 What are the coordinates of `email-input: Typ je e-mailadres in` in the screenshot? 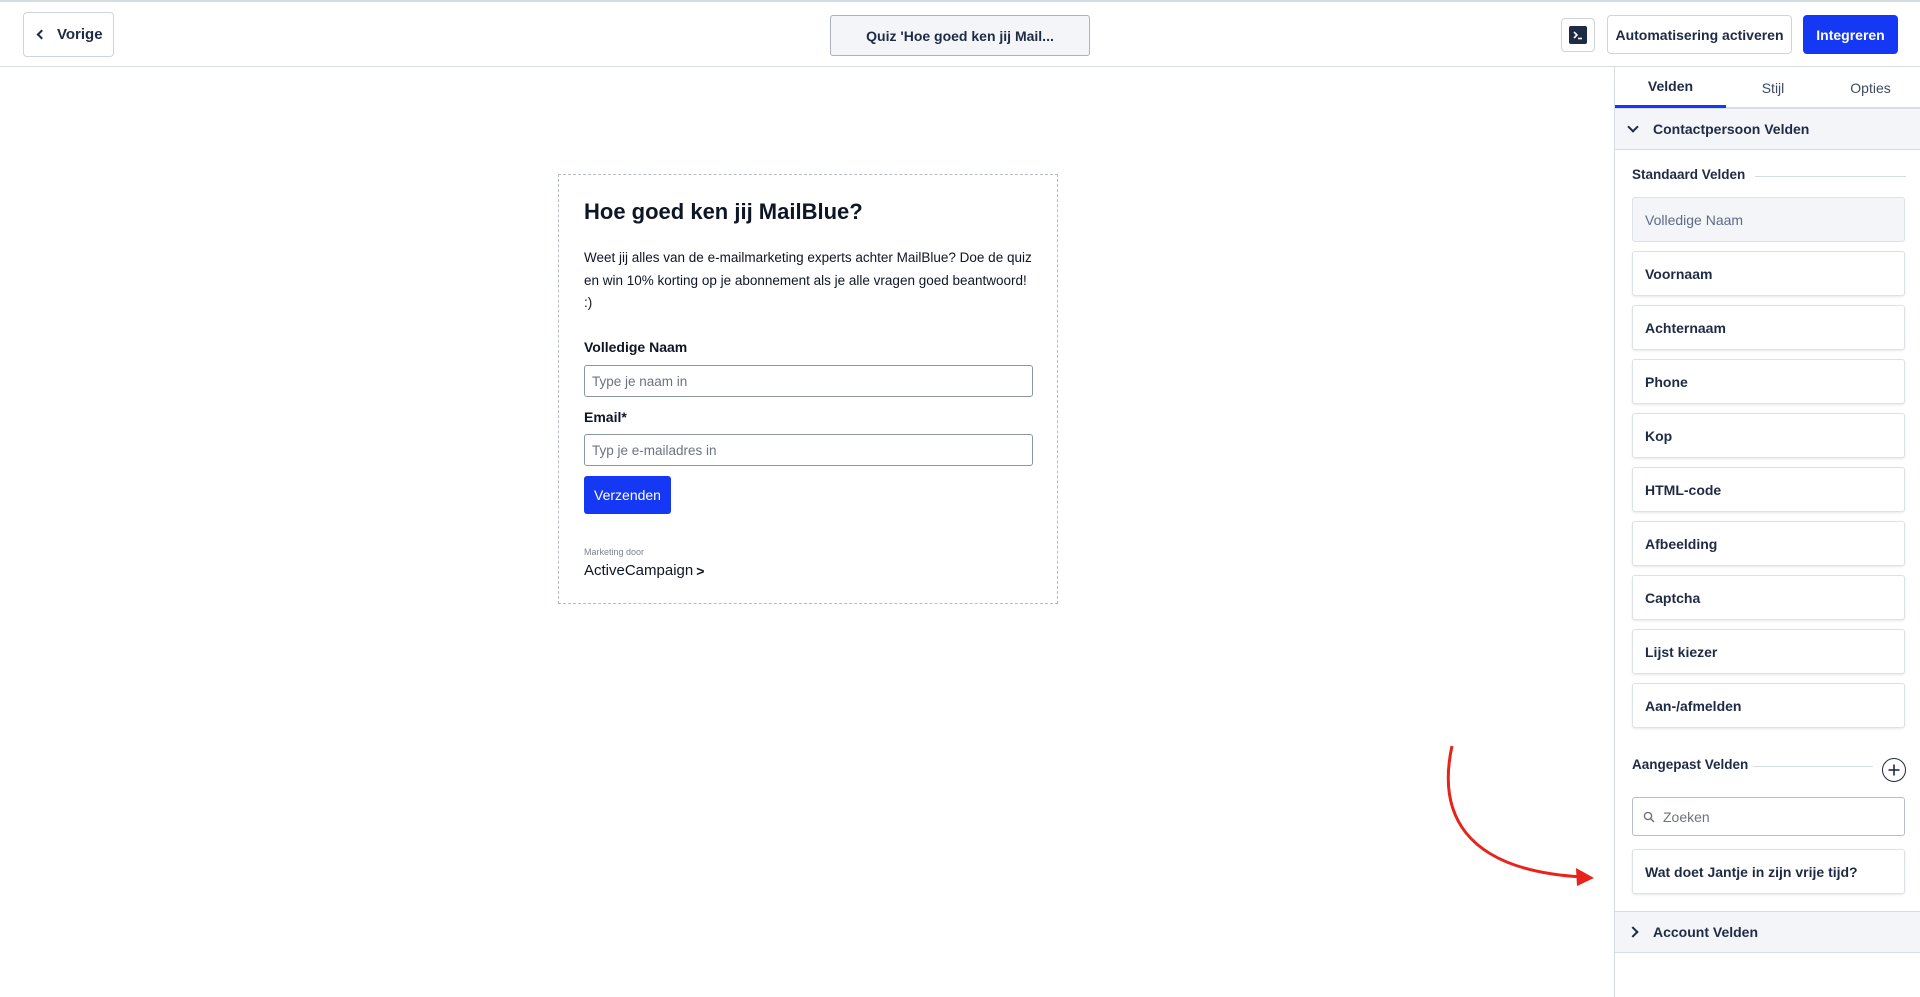 It's located at (808, 450).